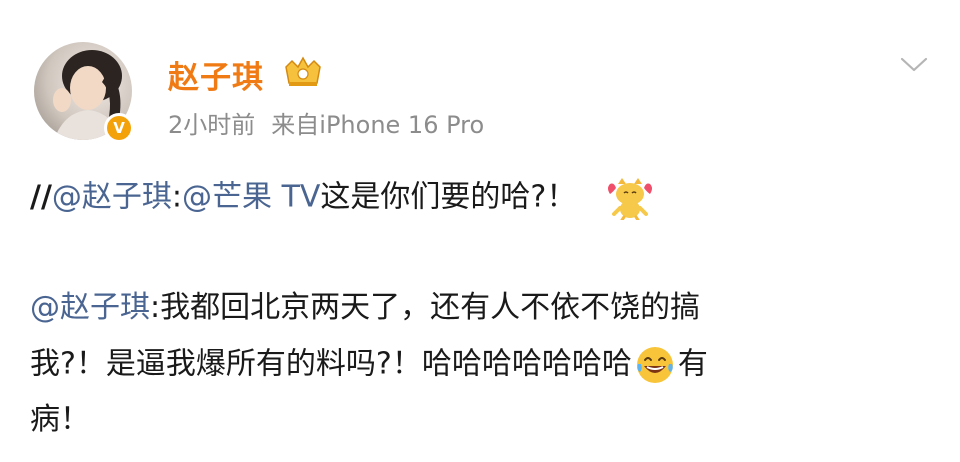 Image resolution: width=960 pixels, height=462 pixels. What do you see at coordinates (448, 197) in the screenshot?
I see `repost-text: 这是你们要的哈?！` at bounding box center [448, 197].